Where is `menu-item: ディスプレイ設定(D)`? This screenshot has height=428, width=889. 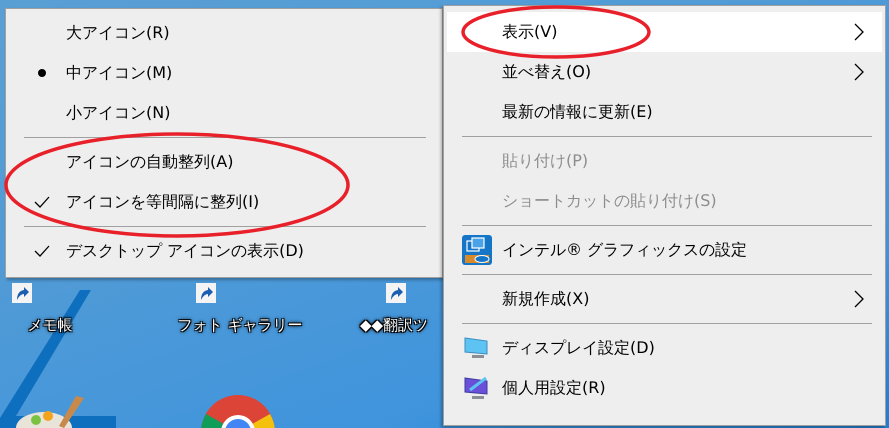 menu-item: ディスプレイ設定(D) is located at coordinates (664, 348).